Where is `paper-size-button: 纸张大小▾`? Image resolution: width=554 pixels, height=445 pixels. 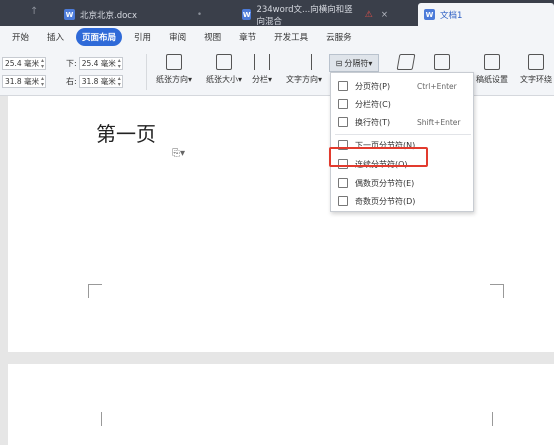
paper-size-button: 纸张大小▾ is located at coordinates (224, 69).